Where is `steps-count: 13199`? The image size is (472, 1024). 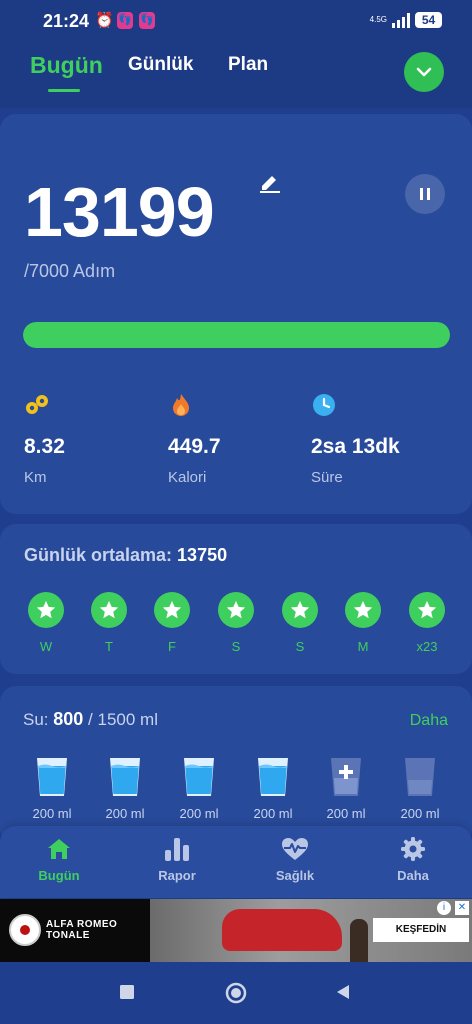
steps-count: 13199 is located at coordinates (119, 212).